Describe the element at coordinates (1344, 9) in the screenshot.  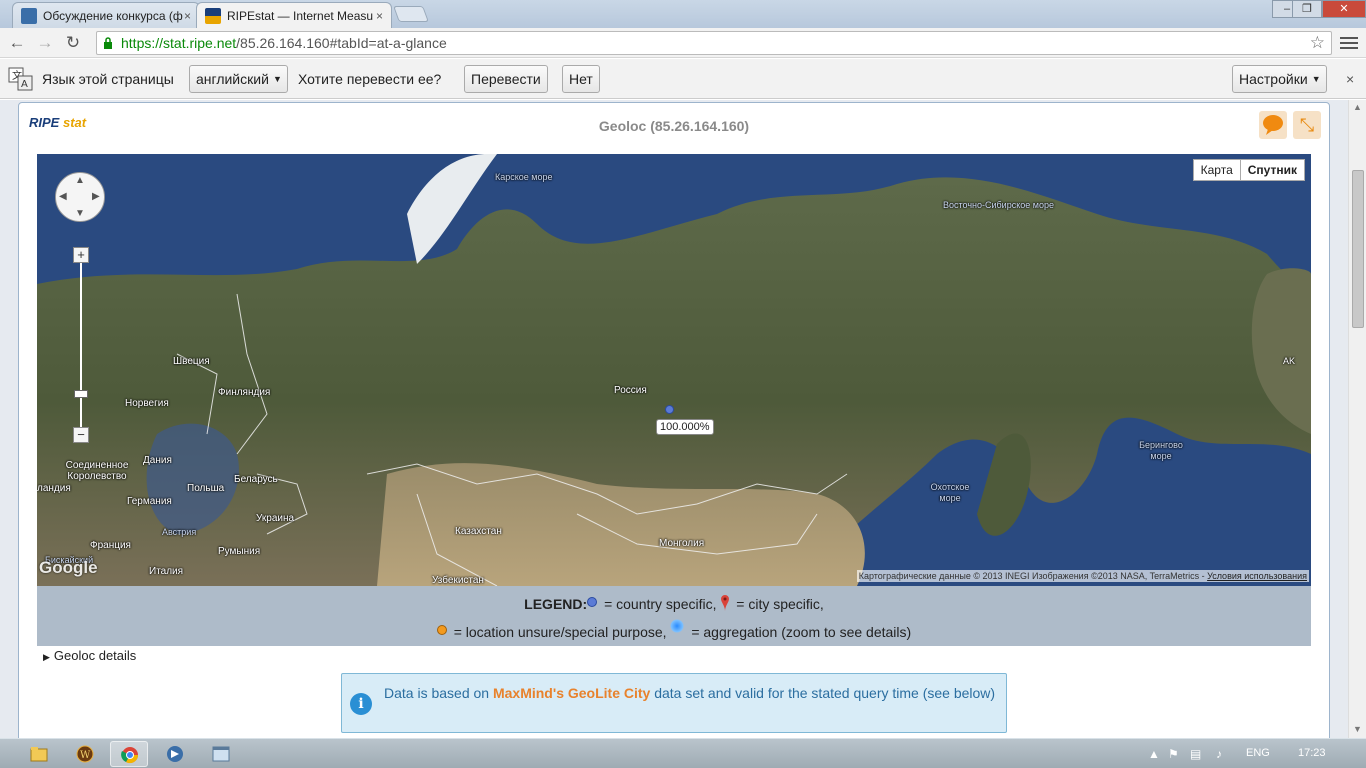
I see `window-close-button: ✕` at that location.